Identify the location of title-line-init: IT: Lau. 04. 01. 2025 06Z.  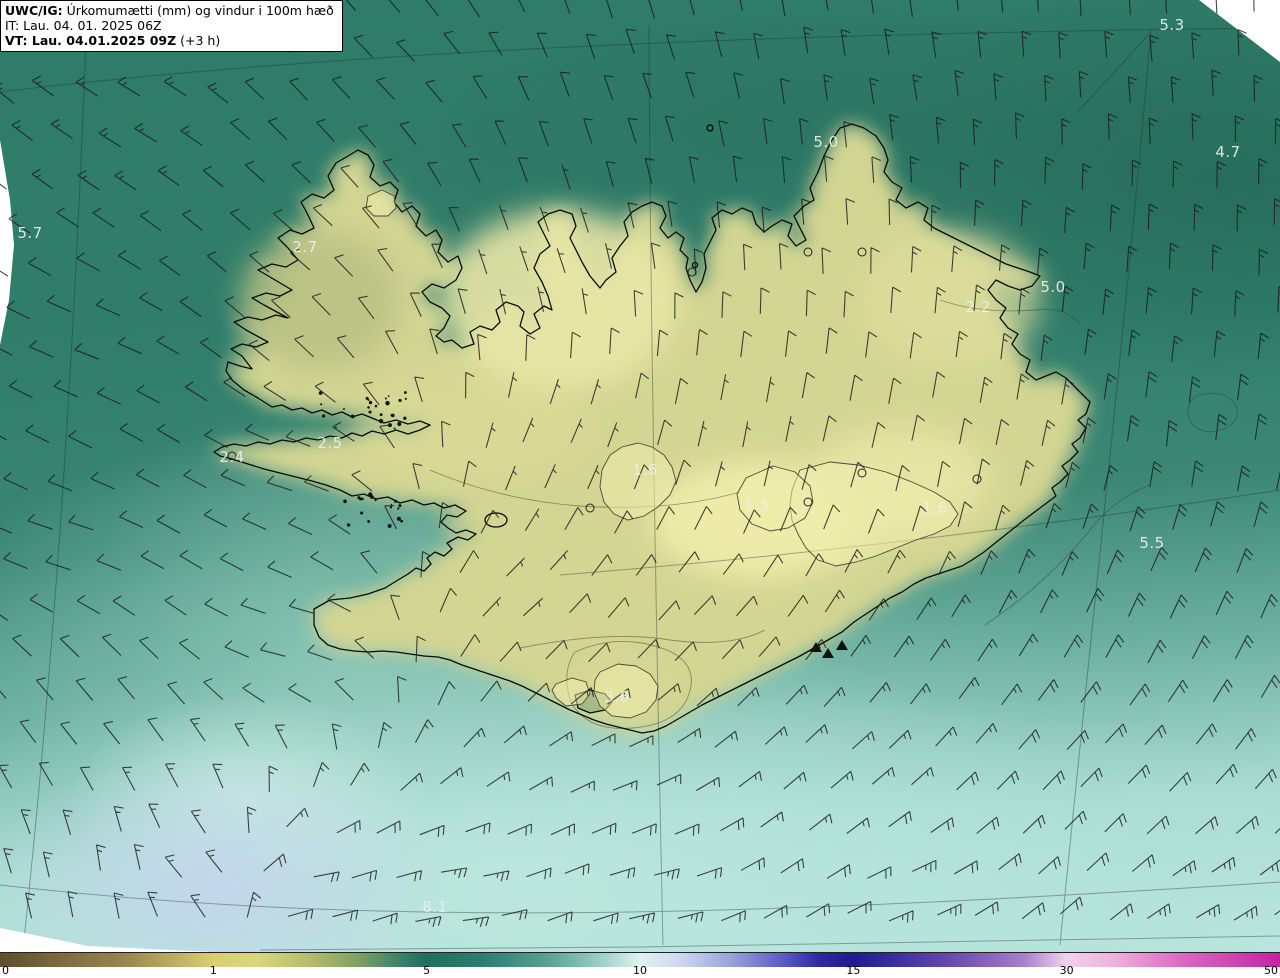
(83, 25).